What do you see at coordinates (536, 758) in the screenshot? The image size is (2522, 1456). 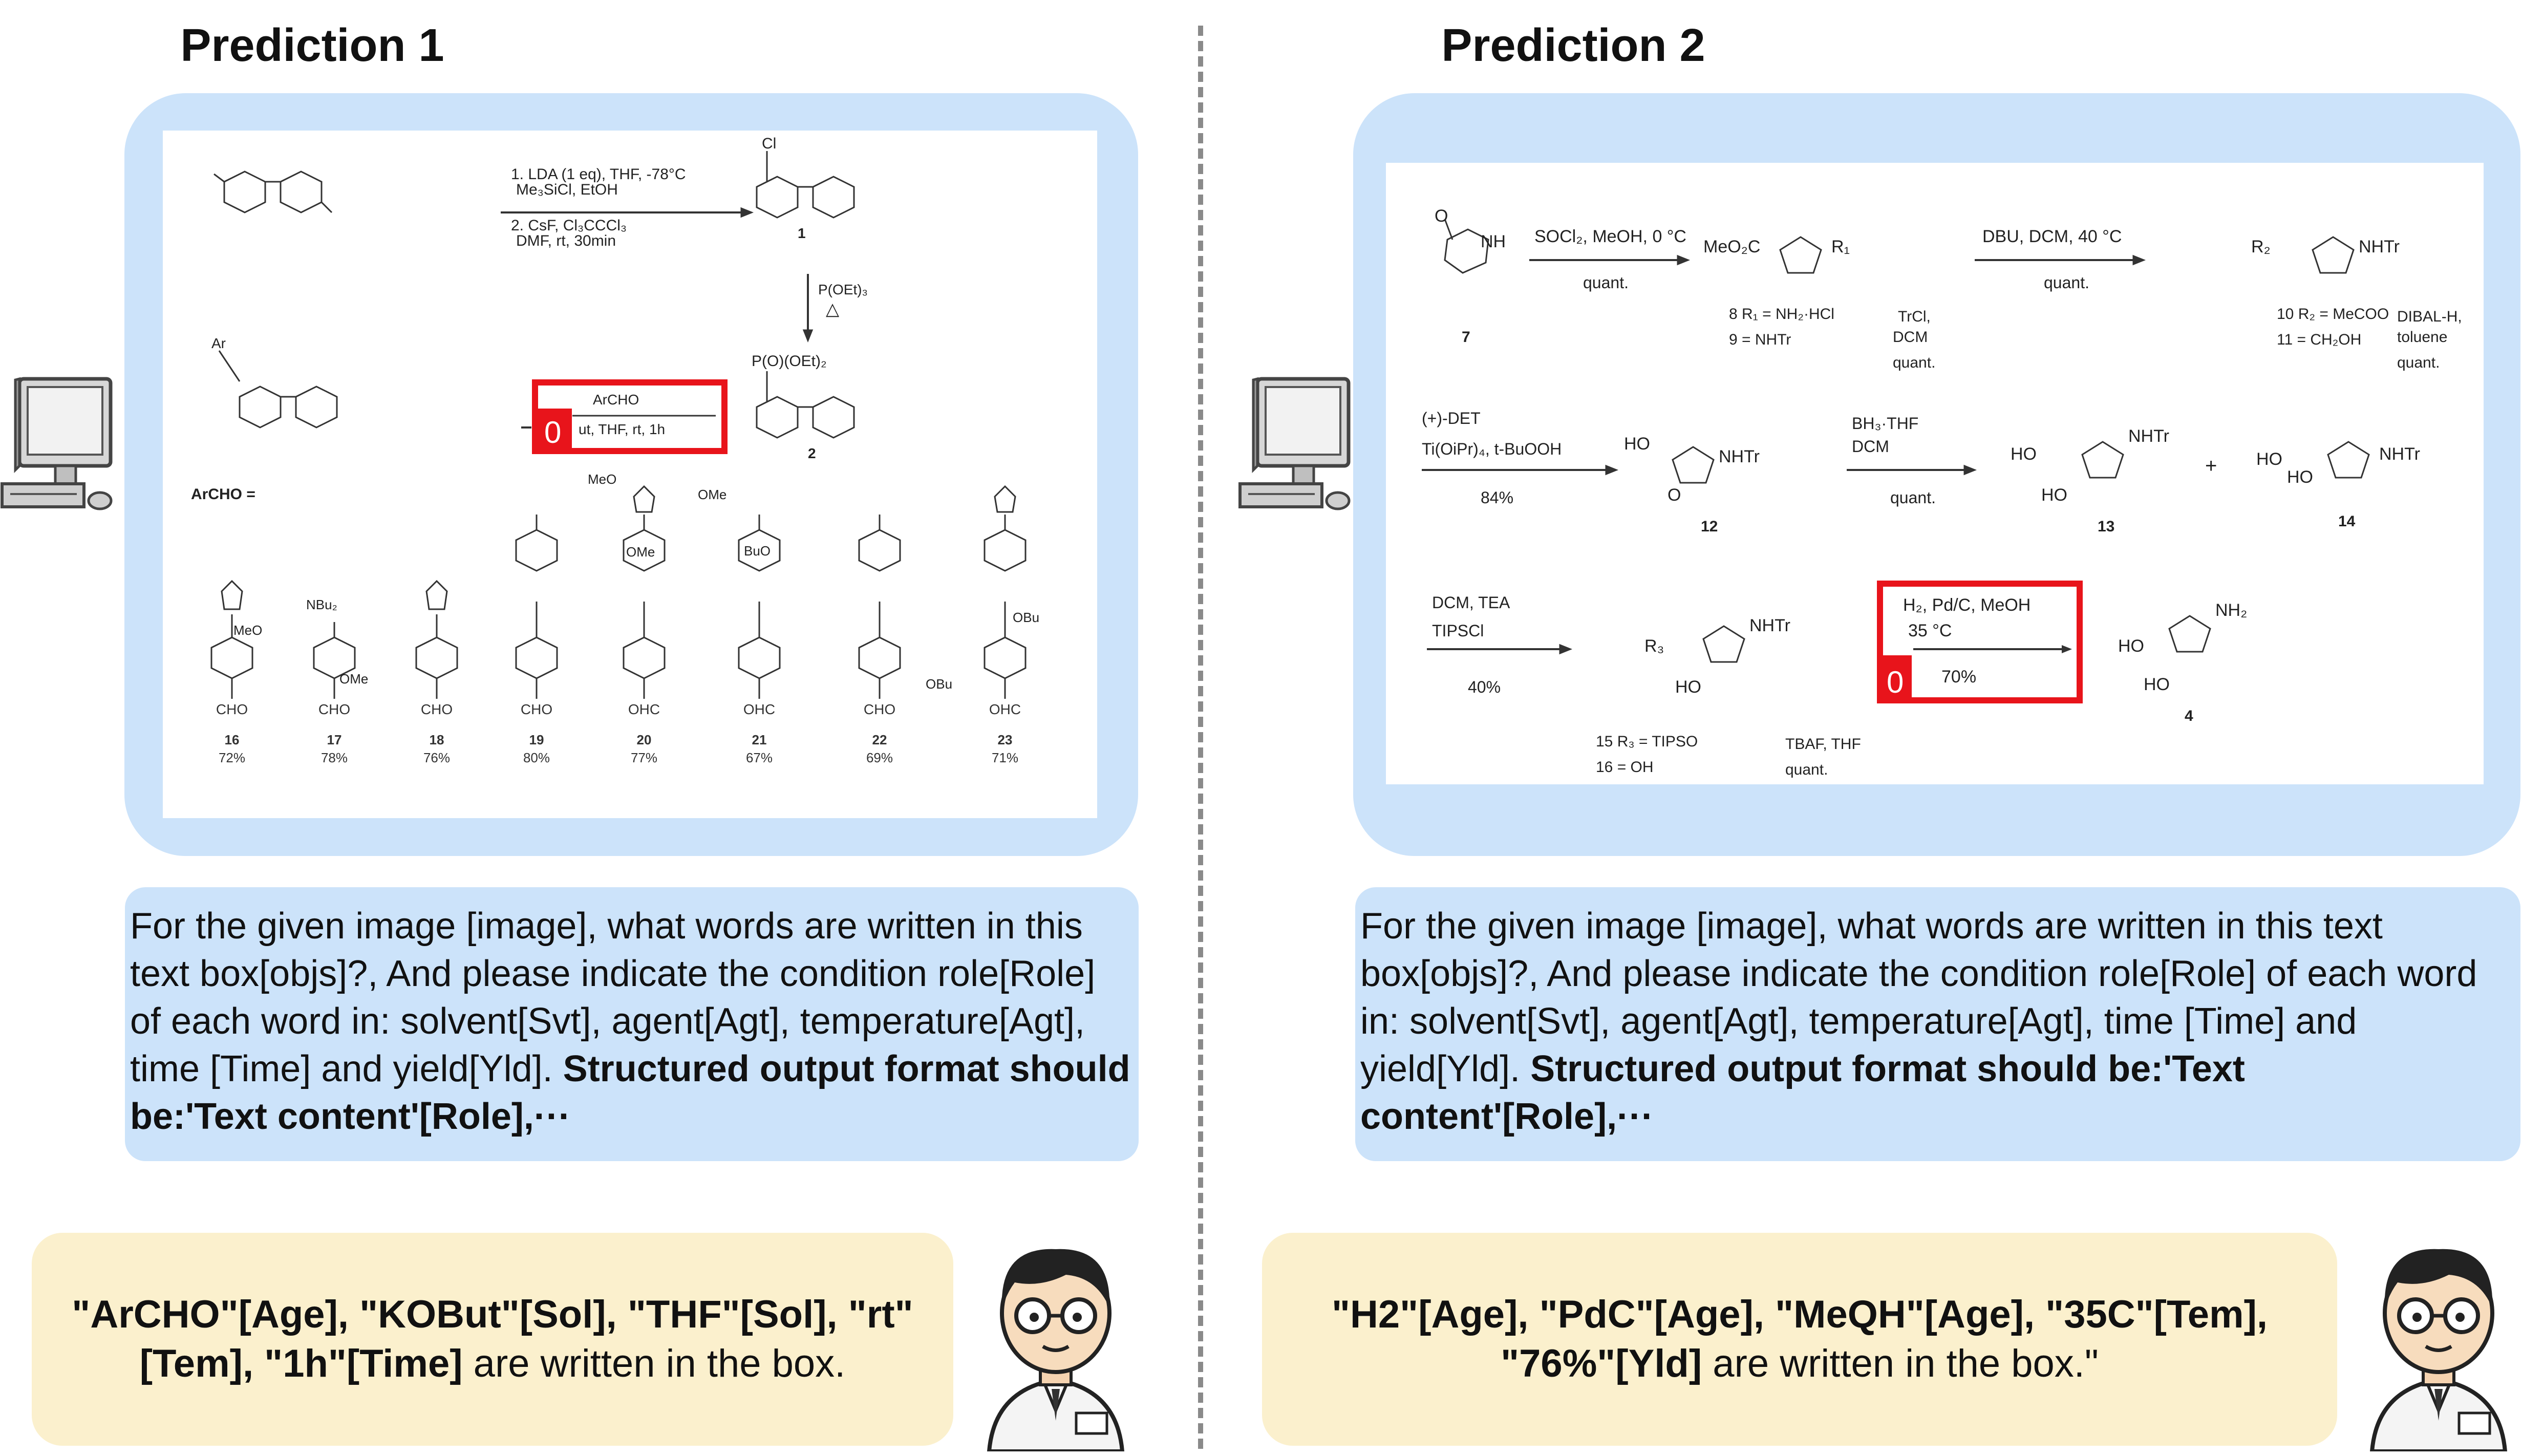 I see `compound-yield: 80%` at bounding box center [536, 758].